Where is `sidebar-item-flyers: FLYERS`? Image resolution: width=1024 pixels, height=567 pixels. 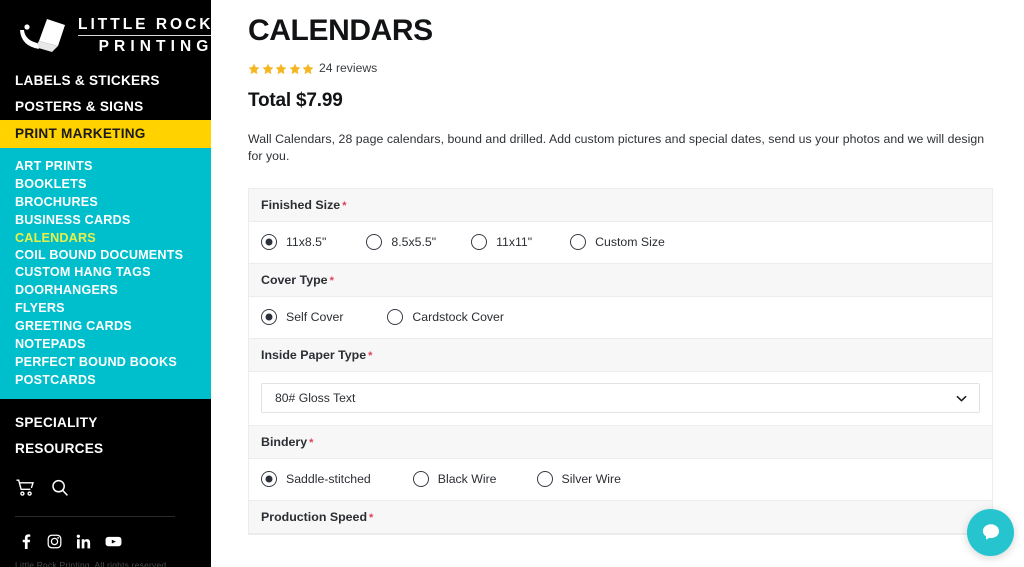
sidebar-item-flyers: FLYERS is located at coordinates (105, 308).